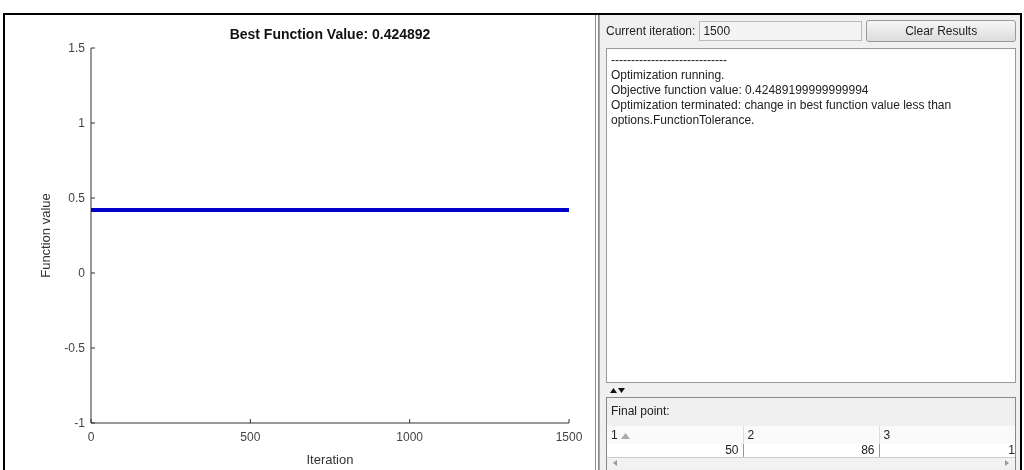  I want to click on x-axis-label: Iteration, so click(330, 459).